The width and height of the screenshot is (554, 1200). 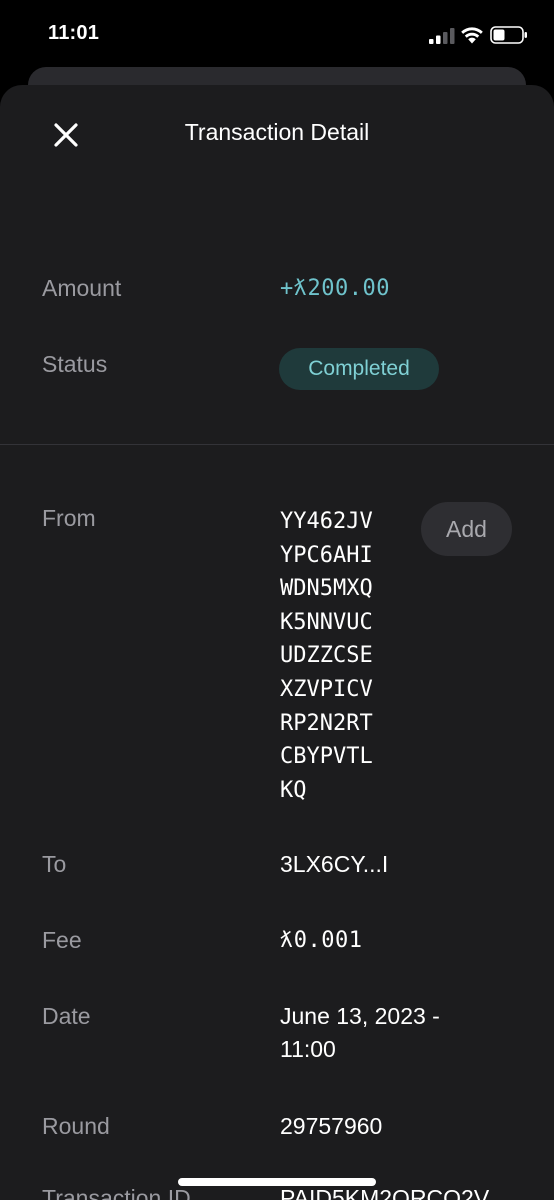 I want to click on transaction-id-label: Transaction ID, so click(x=116, y=1192).